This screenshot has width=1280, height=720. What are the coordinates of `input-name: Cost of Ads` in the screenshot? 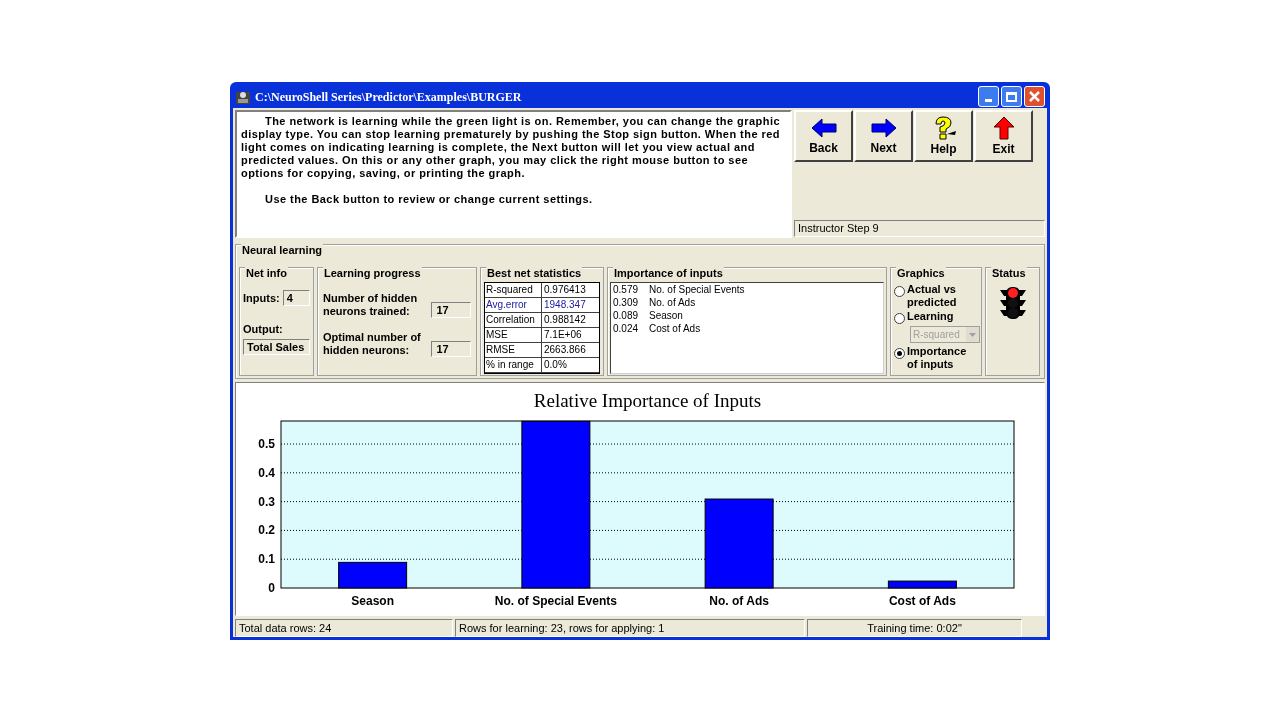 It's located at (675, 328).